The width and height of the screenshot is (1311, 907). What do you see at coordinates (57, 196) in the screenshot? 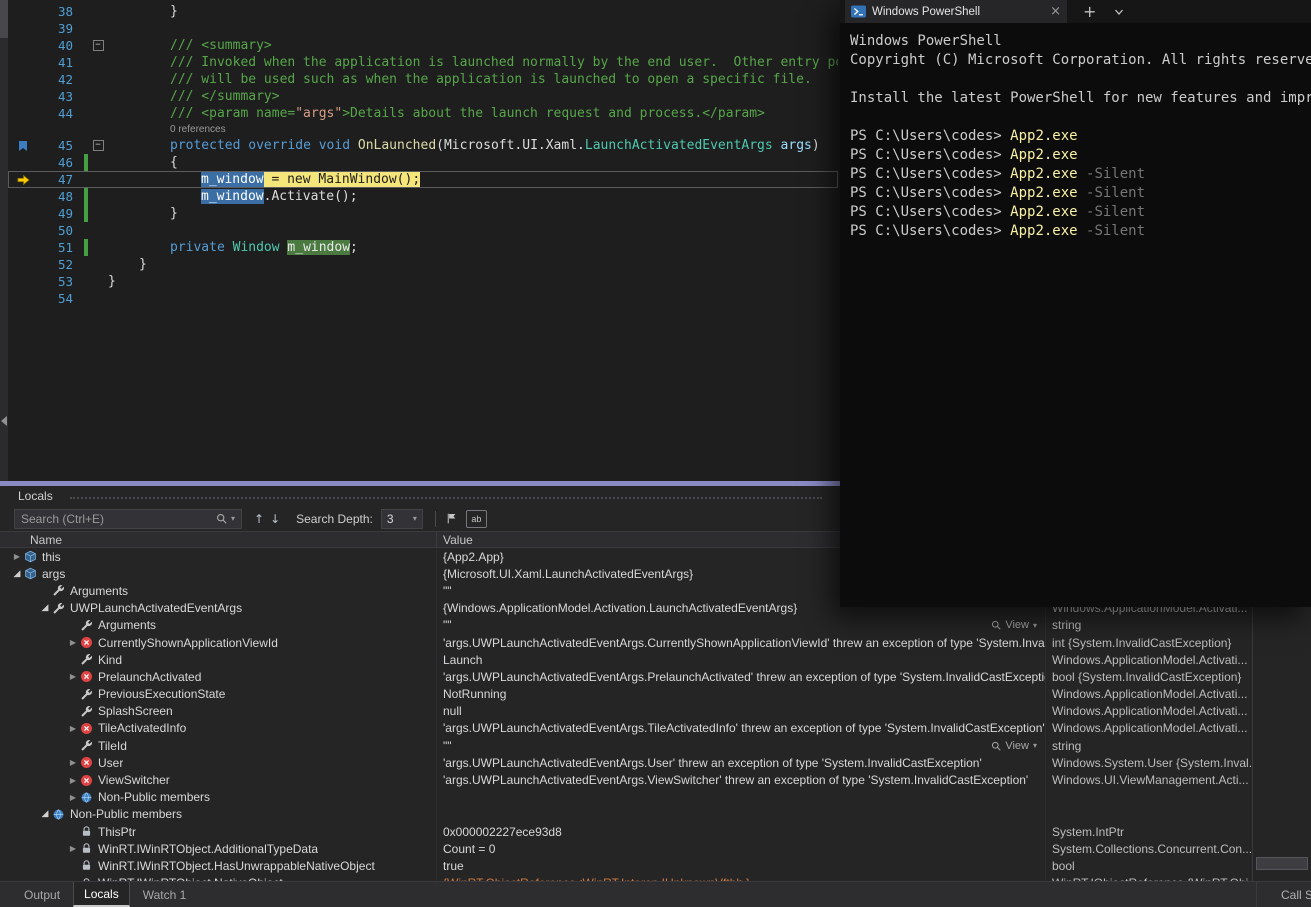
I see `line-number: 48` at bounding box center [57, 196].